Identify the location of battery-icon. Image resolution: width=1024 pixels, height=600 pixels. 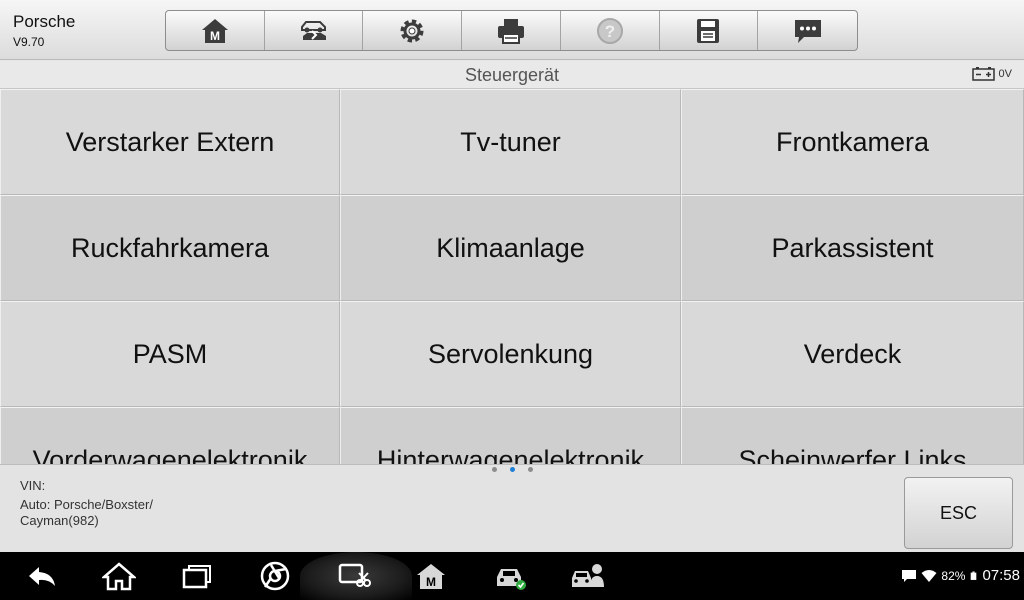
(974, 575).